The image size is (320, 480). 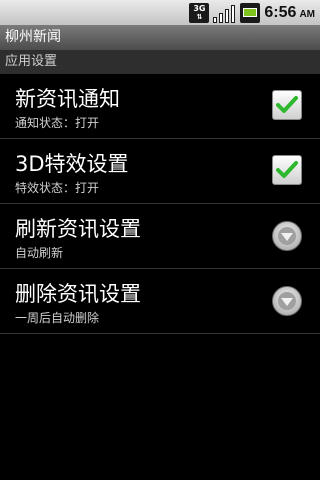 What do you see at coordinates (72, 164) in the screenshot?
I see `pref-title: 3D特效设置` at bounding box center [72, 164].